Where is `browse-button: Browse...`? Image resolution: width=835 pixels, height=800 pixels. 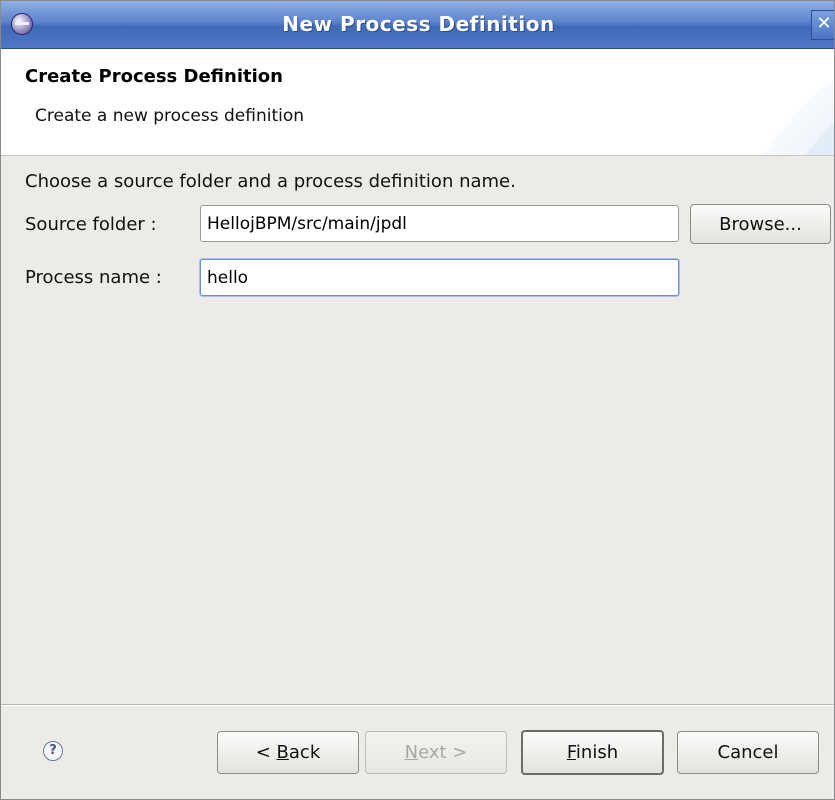 browse-button: Browse... is located at coordinates (760, 224).